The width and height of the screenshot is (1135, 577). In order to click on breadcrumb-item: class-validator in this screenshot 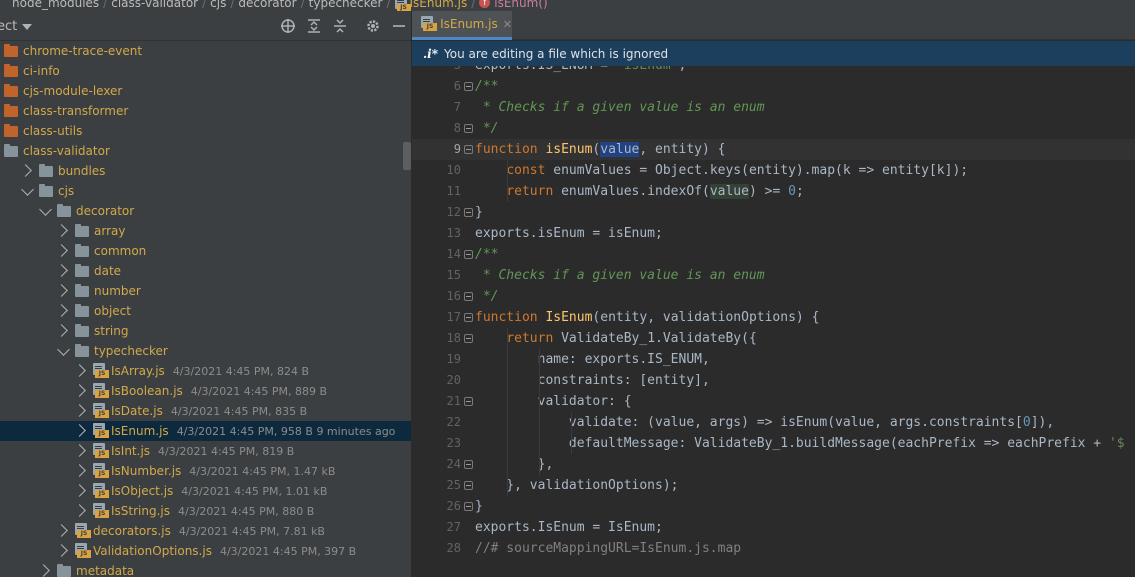, I will do `click(154, 5)`.